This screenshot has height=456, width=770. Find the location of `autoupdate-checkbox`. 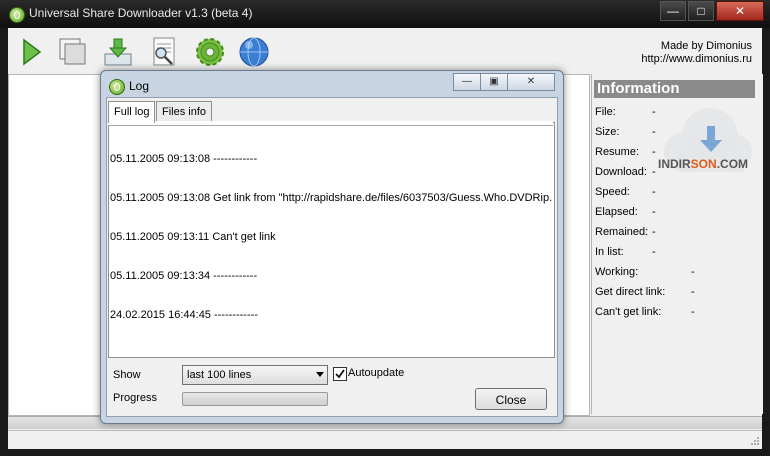

autoupdate-checkbox is located at coordinates (340, 374).